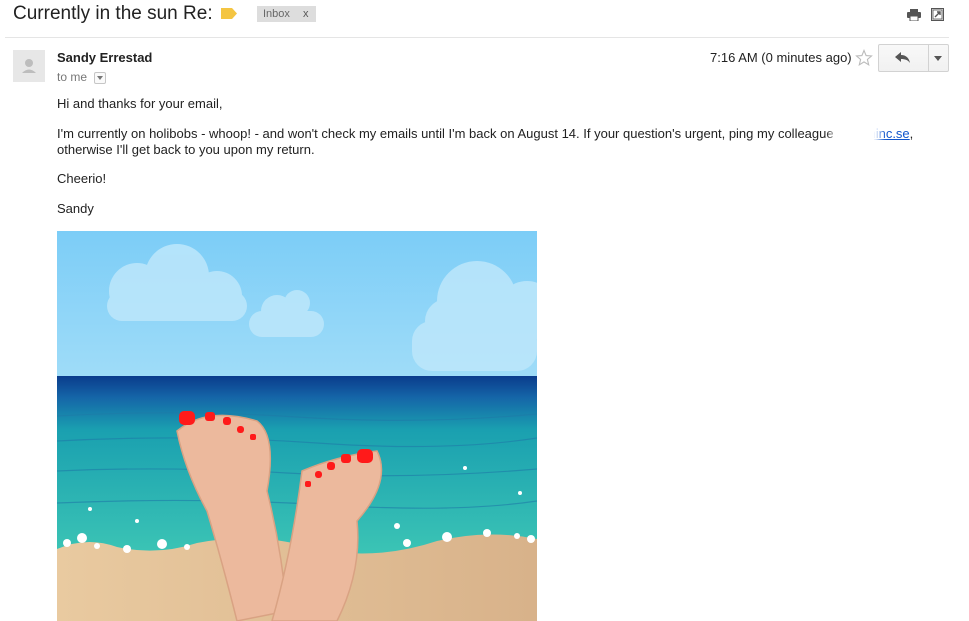  What do you see at coordinates (75, 208) in the screenshot?
I see `signature-text: Sandy` at bounding box center [75, 208].